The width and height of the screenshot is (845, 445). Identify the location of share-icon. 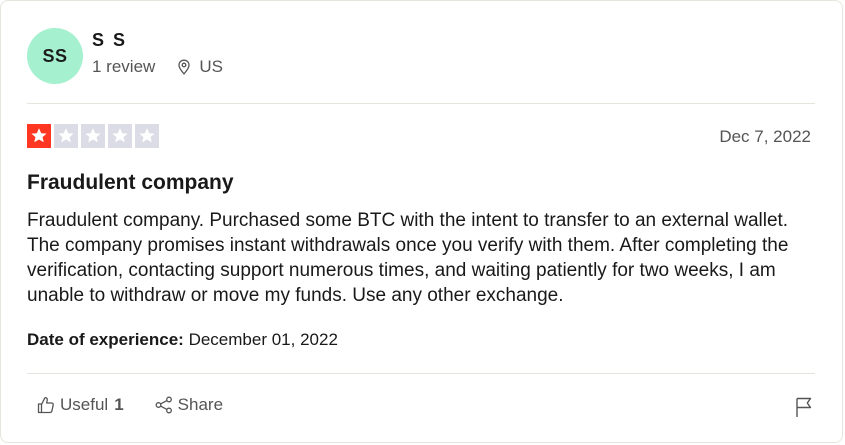
(163, 405).